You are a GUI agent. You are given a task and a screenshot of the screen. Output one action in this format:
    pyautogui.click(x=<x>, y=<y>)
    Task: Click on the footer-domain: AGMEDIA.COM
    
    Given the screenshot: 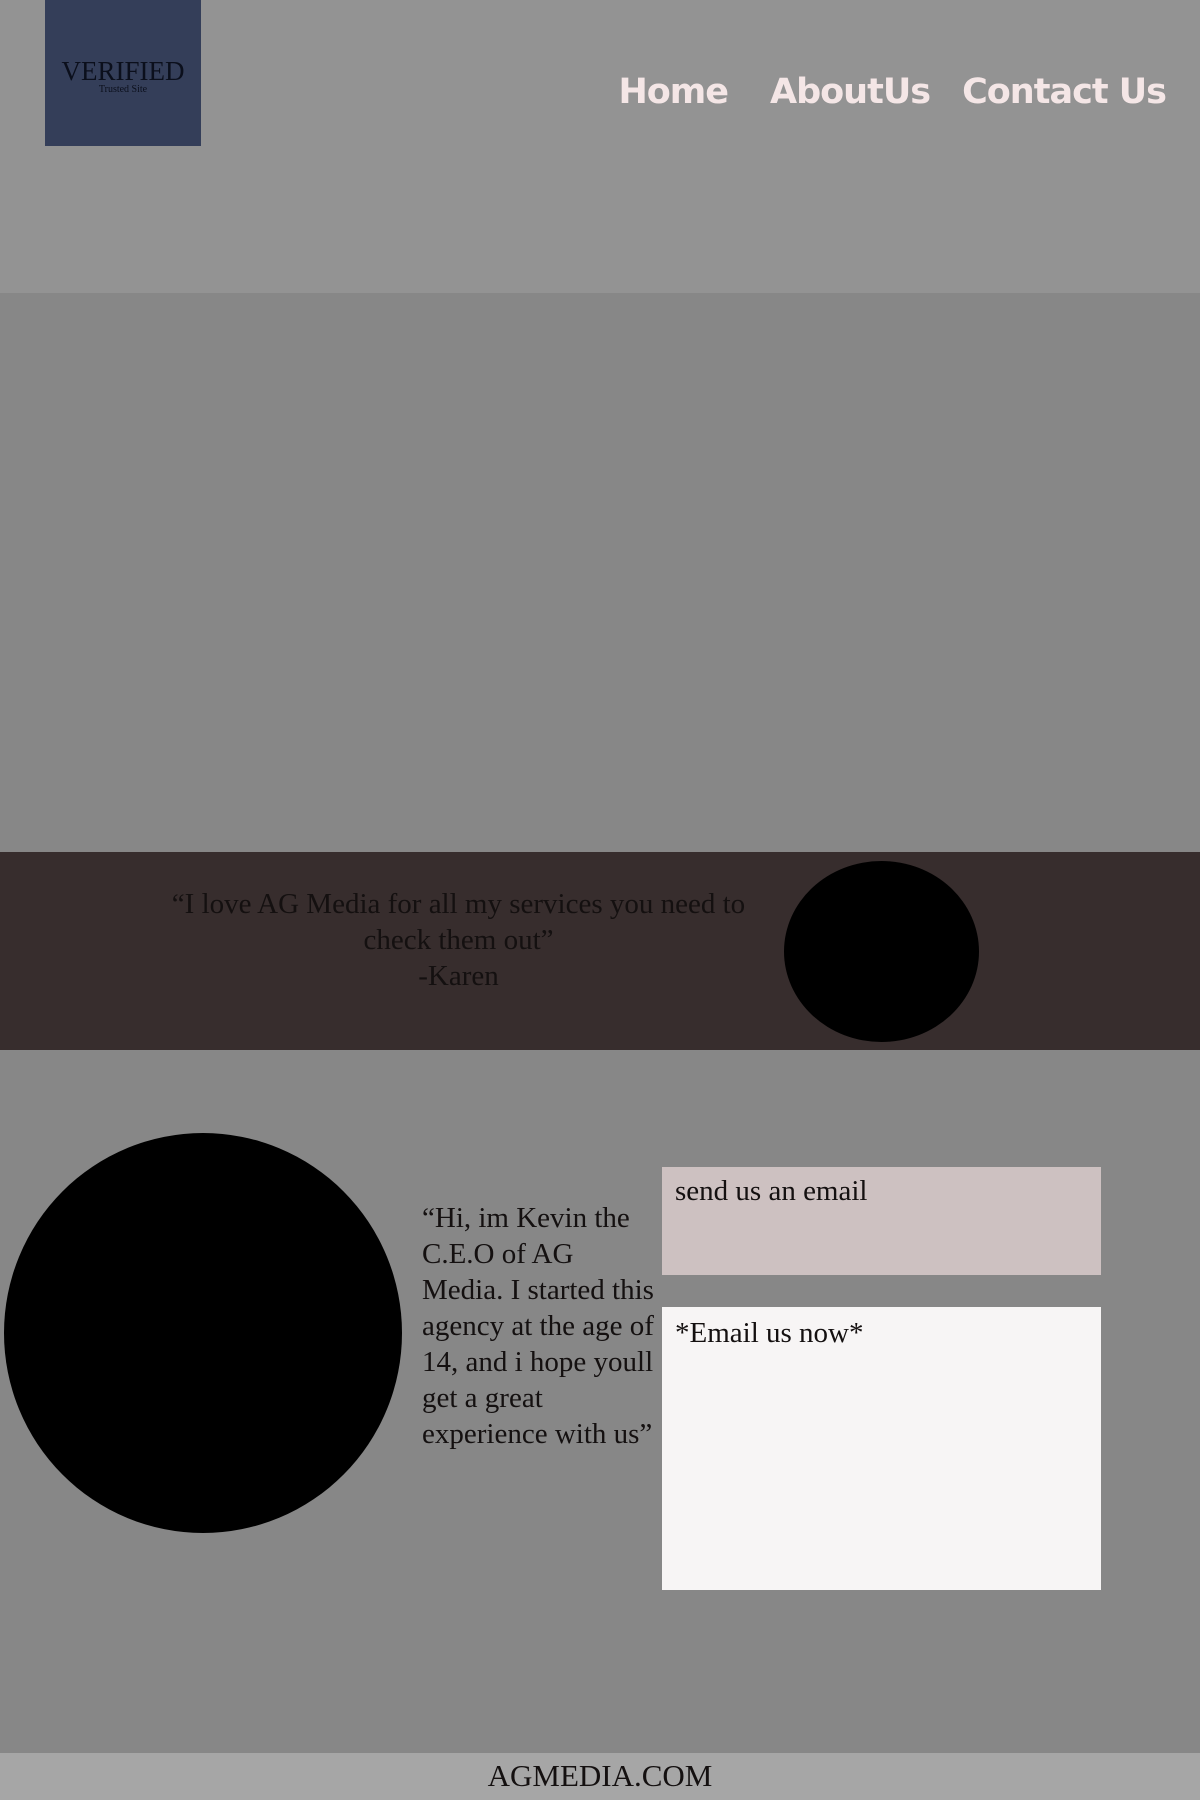 What is the action you would take?
    pyautogui.click(x=600, y=1775)
    